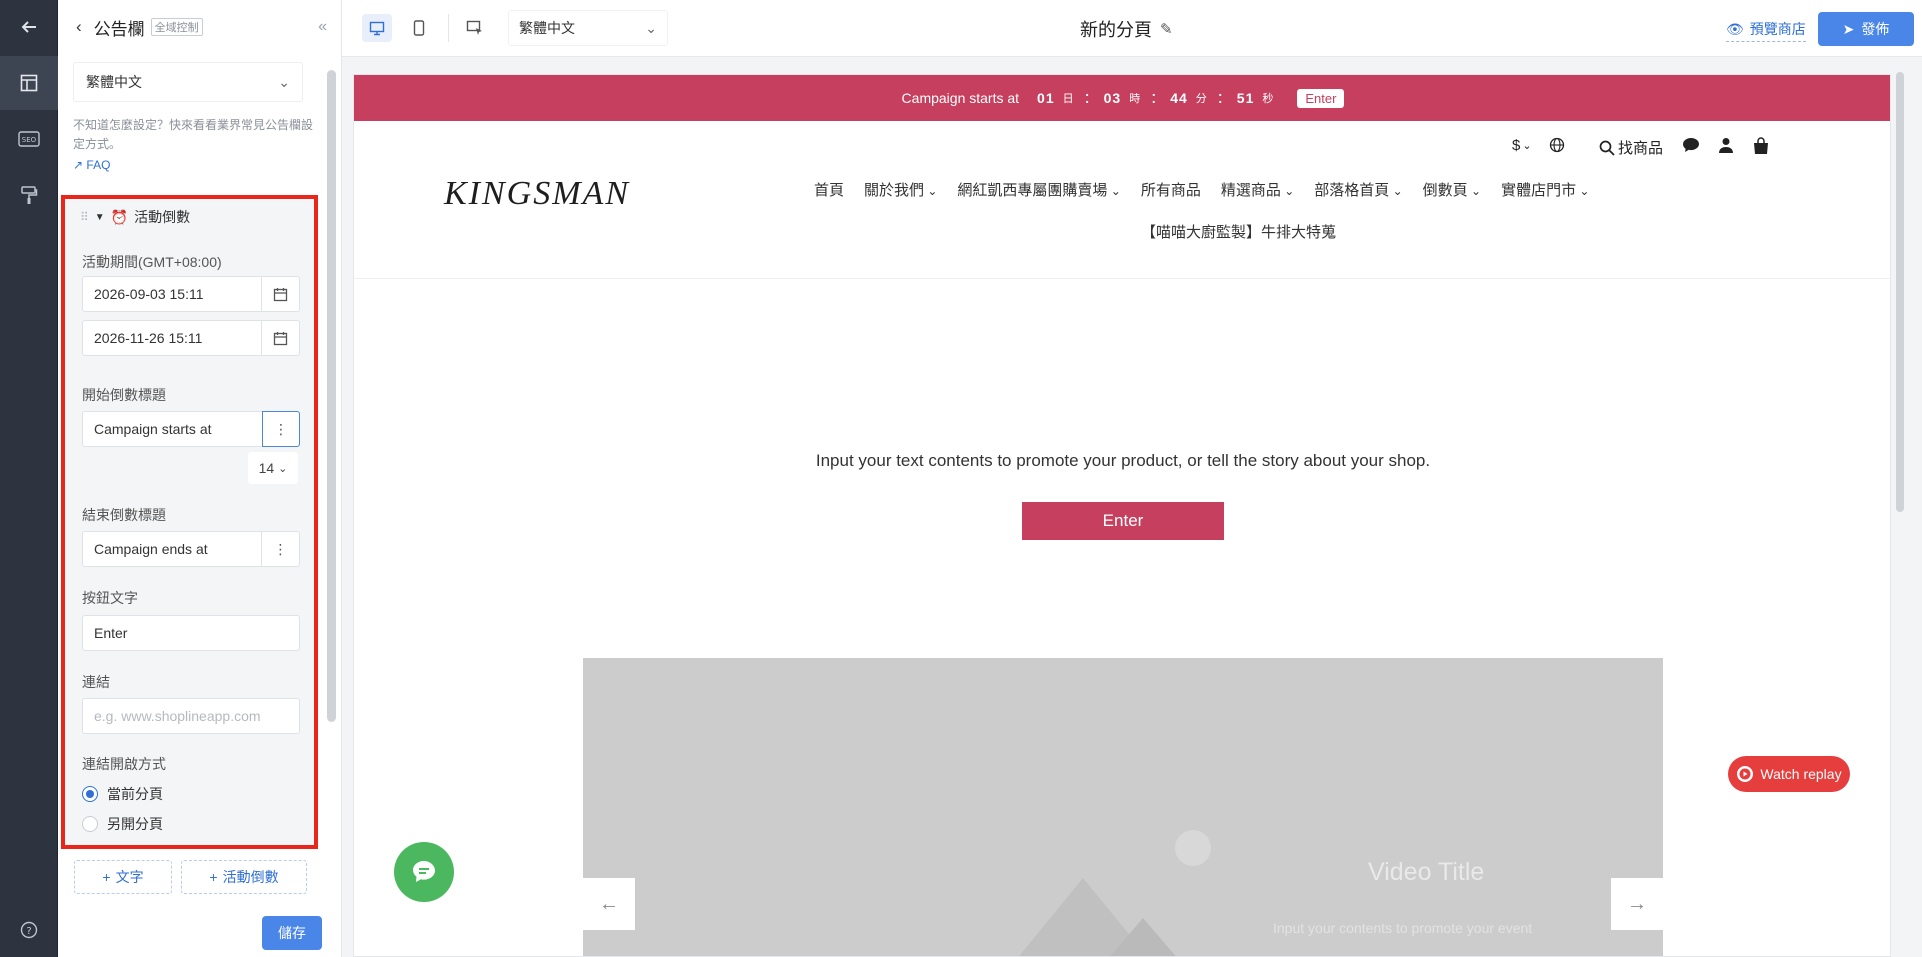  I want to click on panel-scrollbar, so click(331, 396).